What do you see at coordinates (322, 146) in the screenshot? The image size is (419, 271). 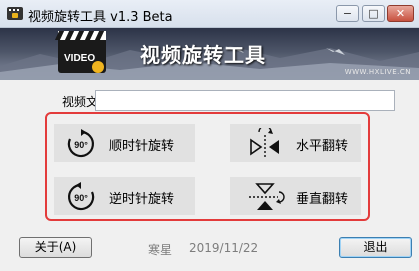 I see `flip-horizontal-label: 水平翻转` at bounding box center [322, 146].